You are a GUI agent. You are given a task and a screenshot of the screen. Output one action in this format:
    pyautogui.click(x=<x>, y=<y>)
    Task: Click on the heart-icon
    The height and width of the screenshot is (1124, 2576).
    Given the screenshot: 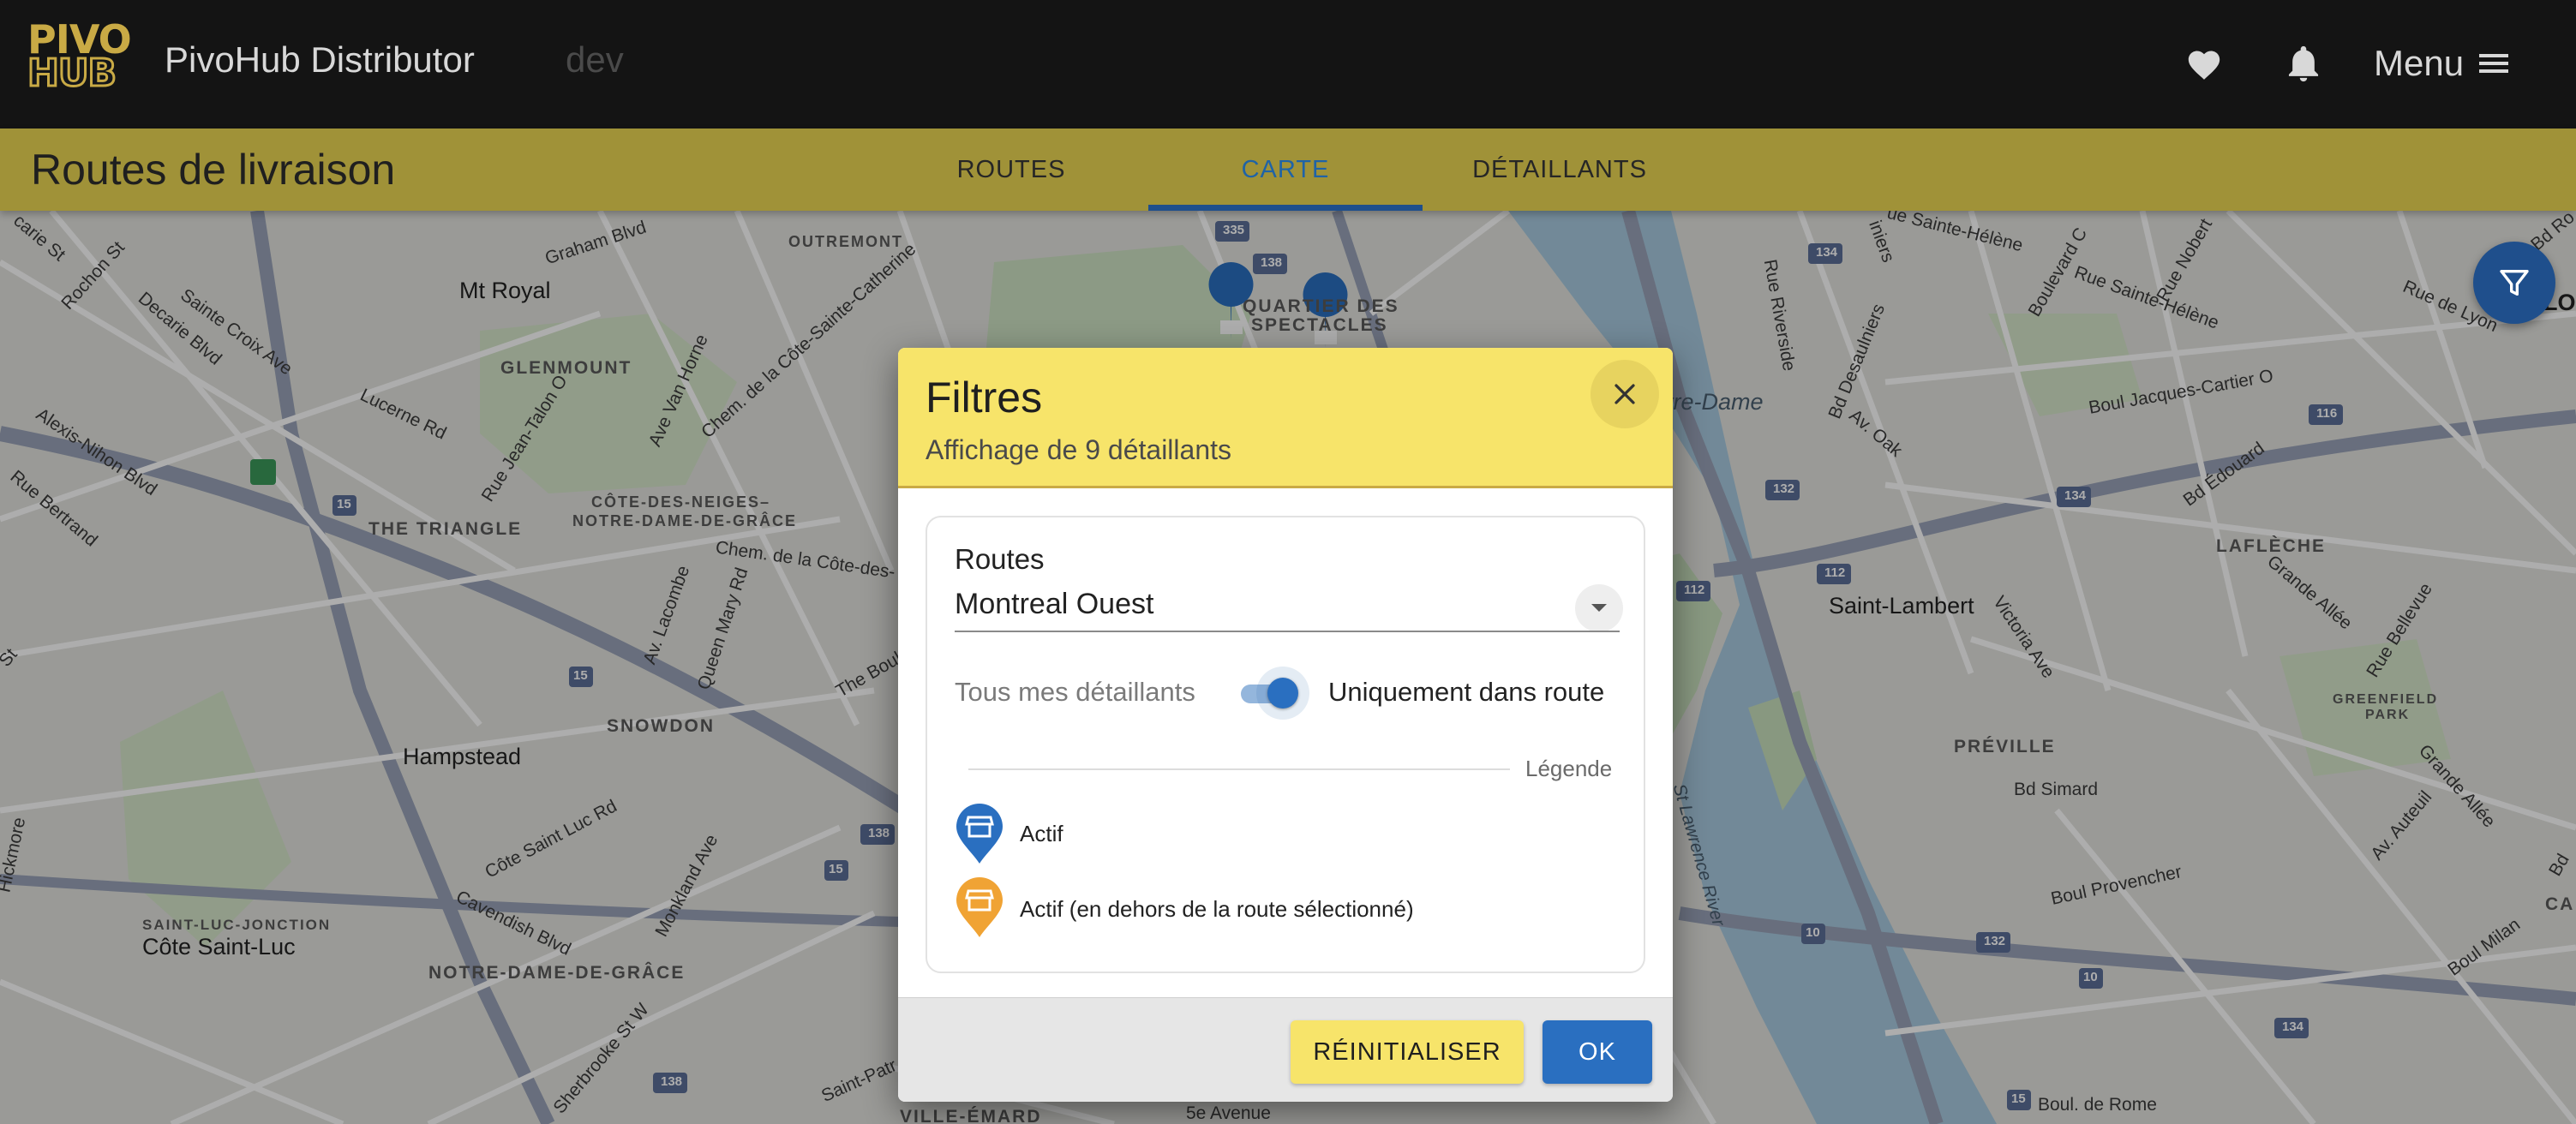 What is the action you would take?
    pyautogui.click(x=2204, y=65)
    